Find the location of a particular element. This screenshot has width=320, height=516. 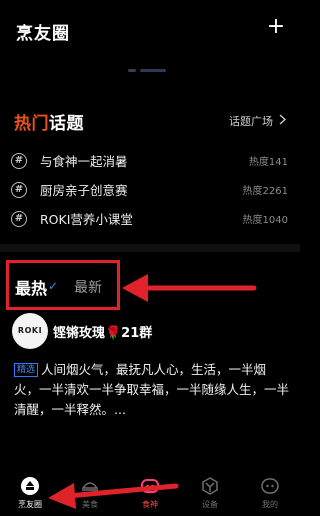

topic-square-link: 话题广场 is located at coordinates (257, 121).